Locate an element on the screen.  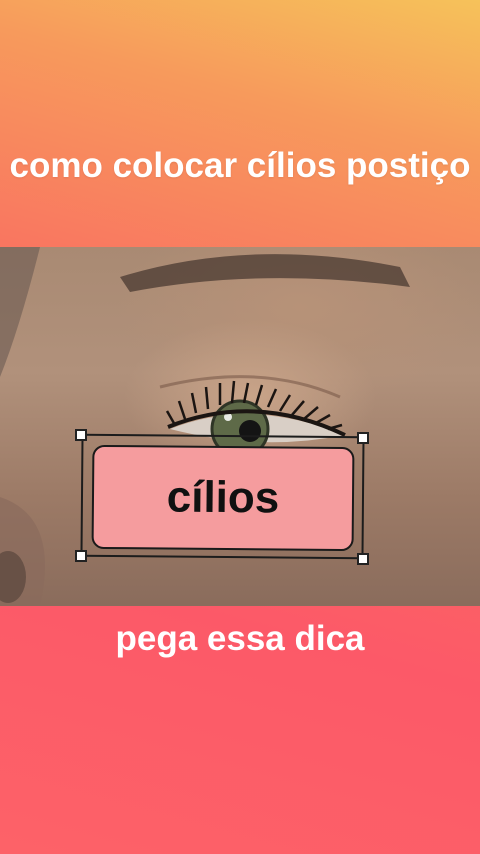
sticker-selection-frame is located at coordinates (222, 496).